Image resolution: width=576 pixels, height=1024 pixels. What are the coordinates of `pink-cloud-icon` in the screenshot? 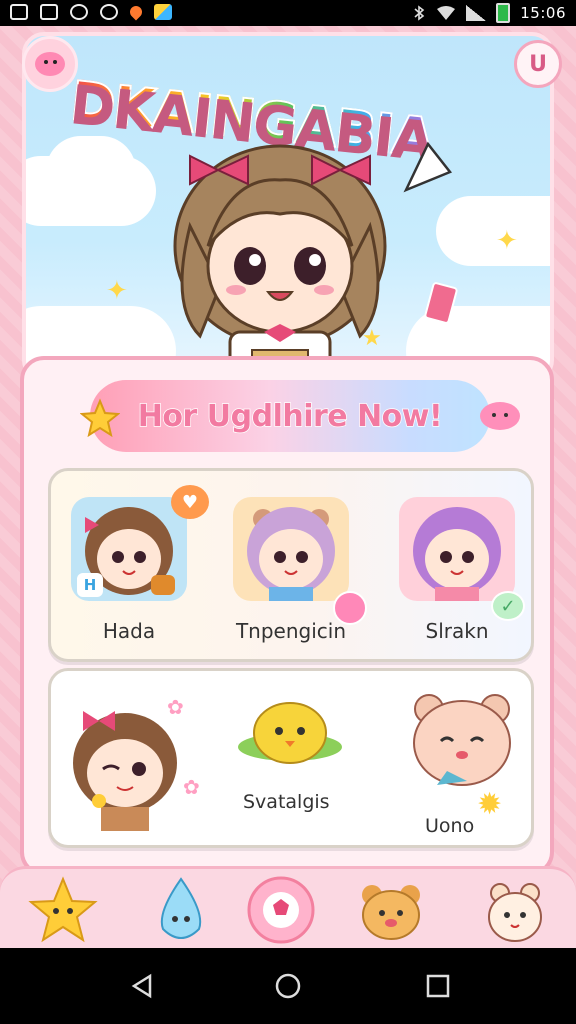 It's located at (50, 64).